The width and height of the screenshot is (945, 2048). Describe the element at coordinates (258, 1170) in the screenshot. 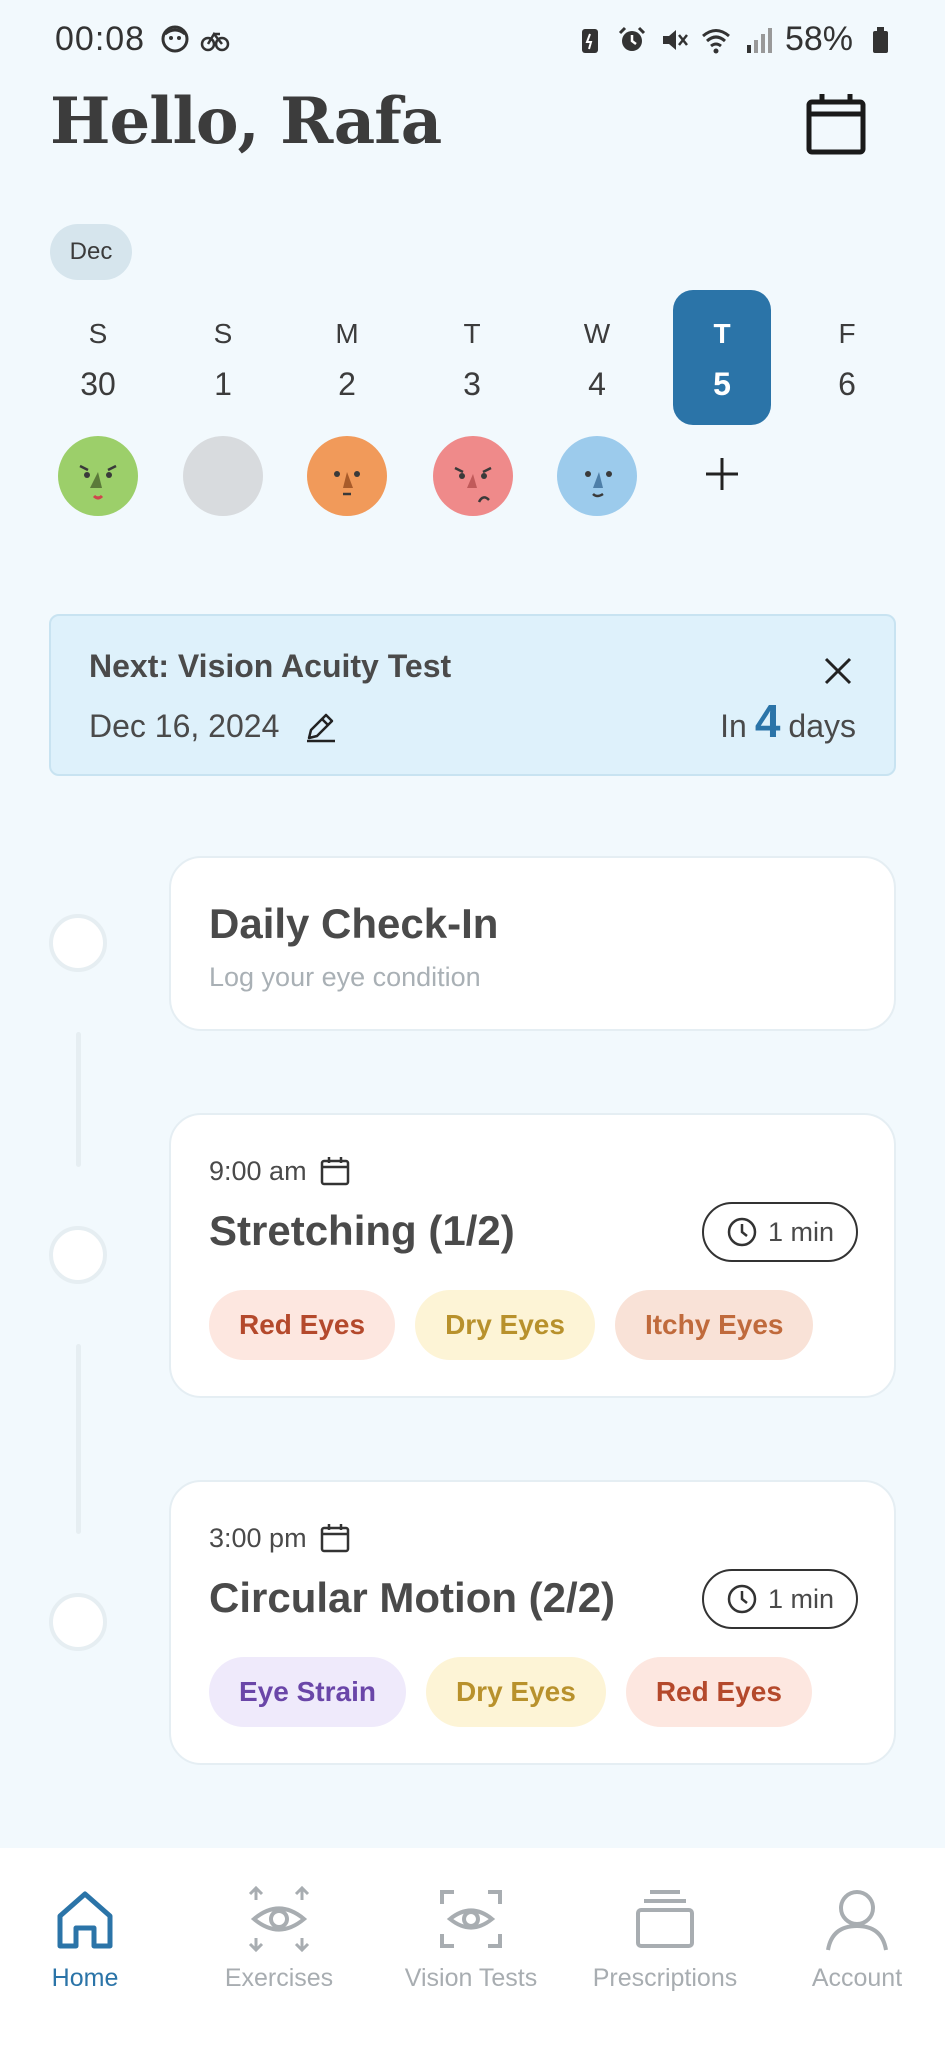

I see `task-time: 9:00 am` at that location.